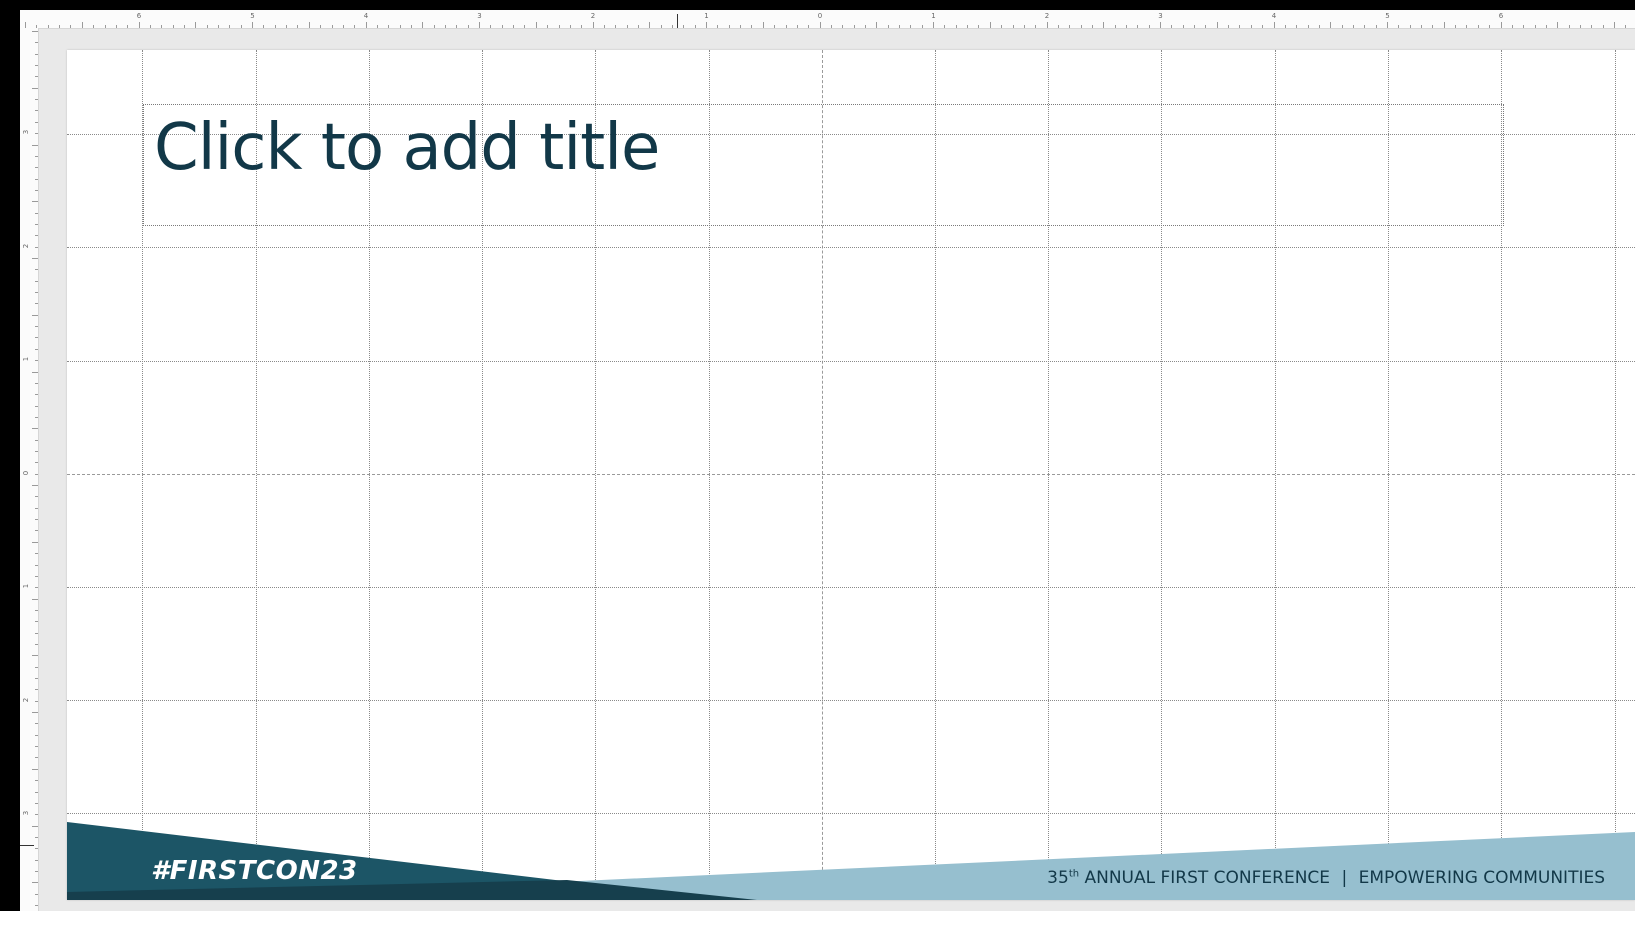 The width and height of the screenshot is (1635, 948). I want to click on window-bottom-margin, so click(817, 929).